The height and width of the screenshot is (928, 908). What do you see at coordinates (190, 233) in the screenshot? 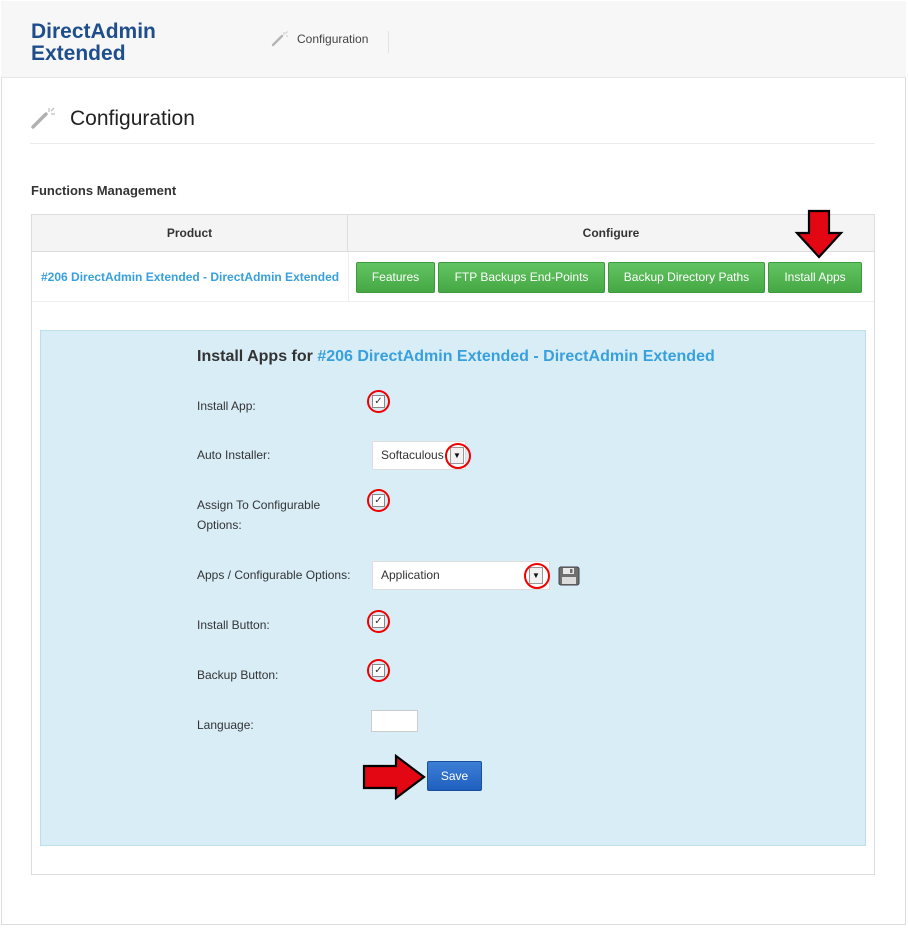
I see `column-header-product: Product` at bounding box center [190, 233].